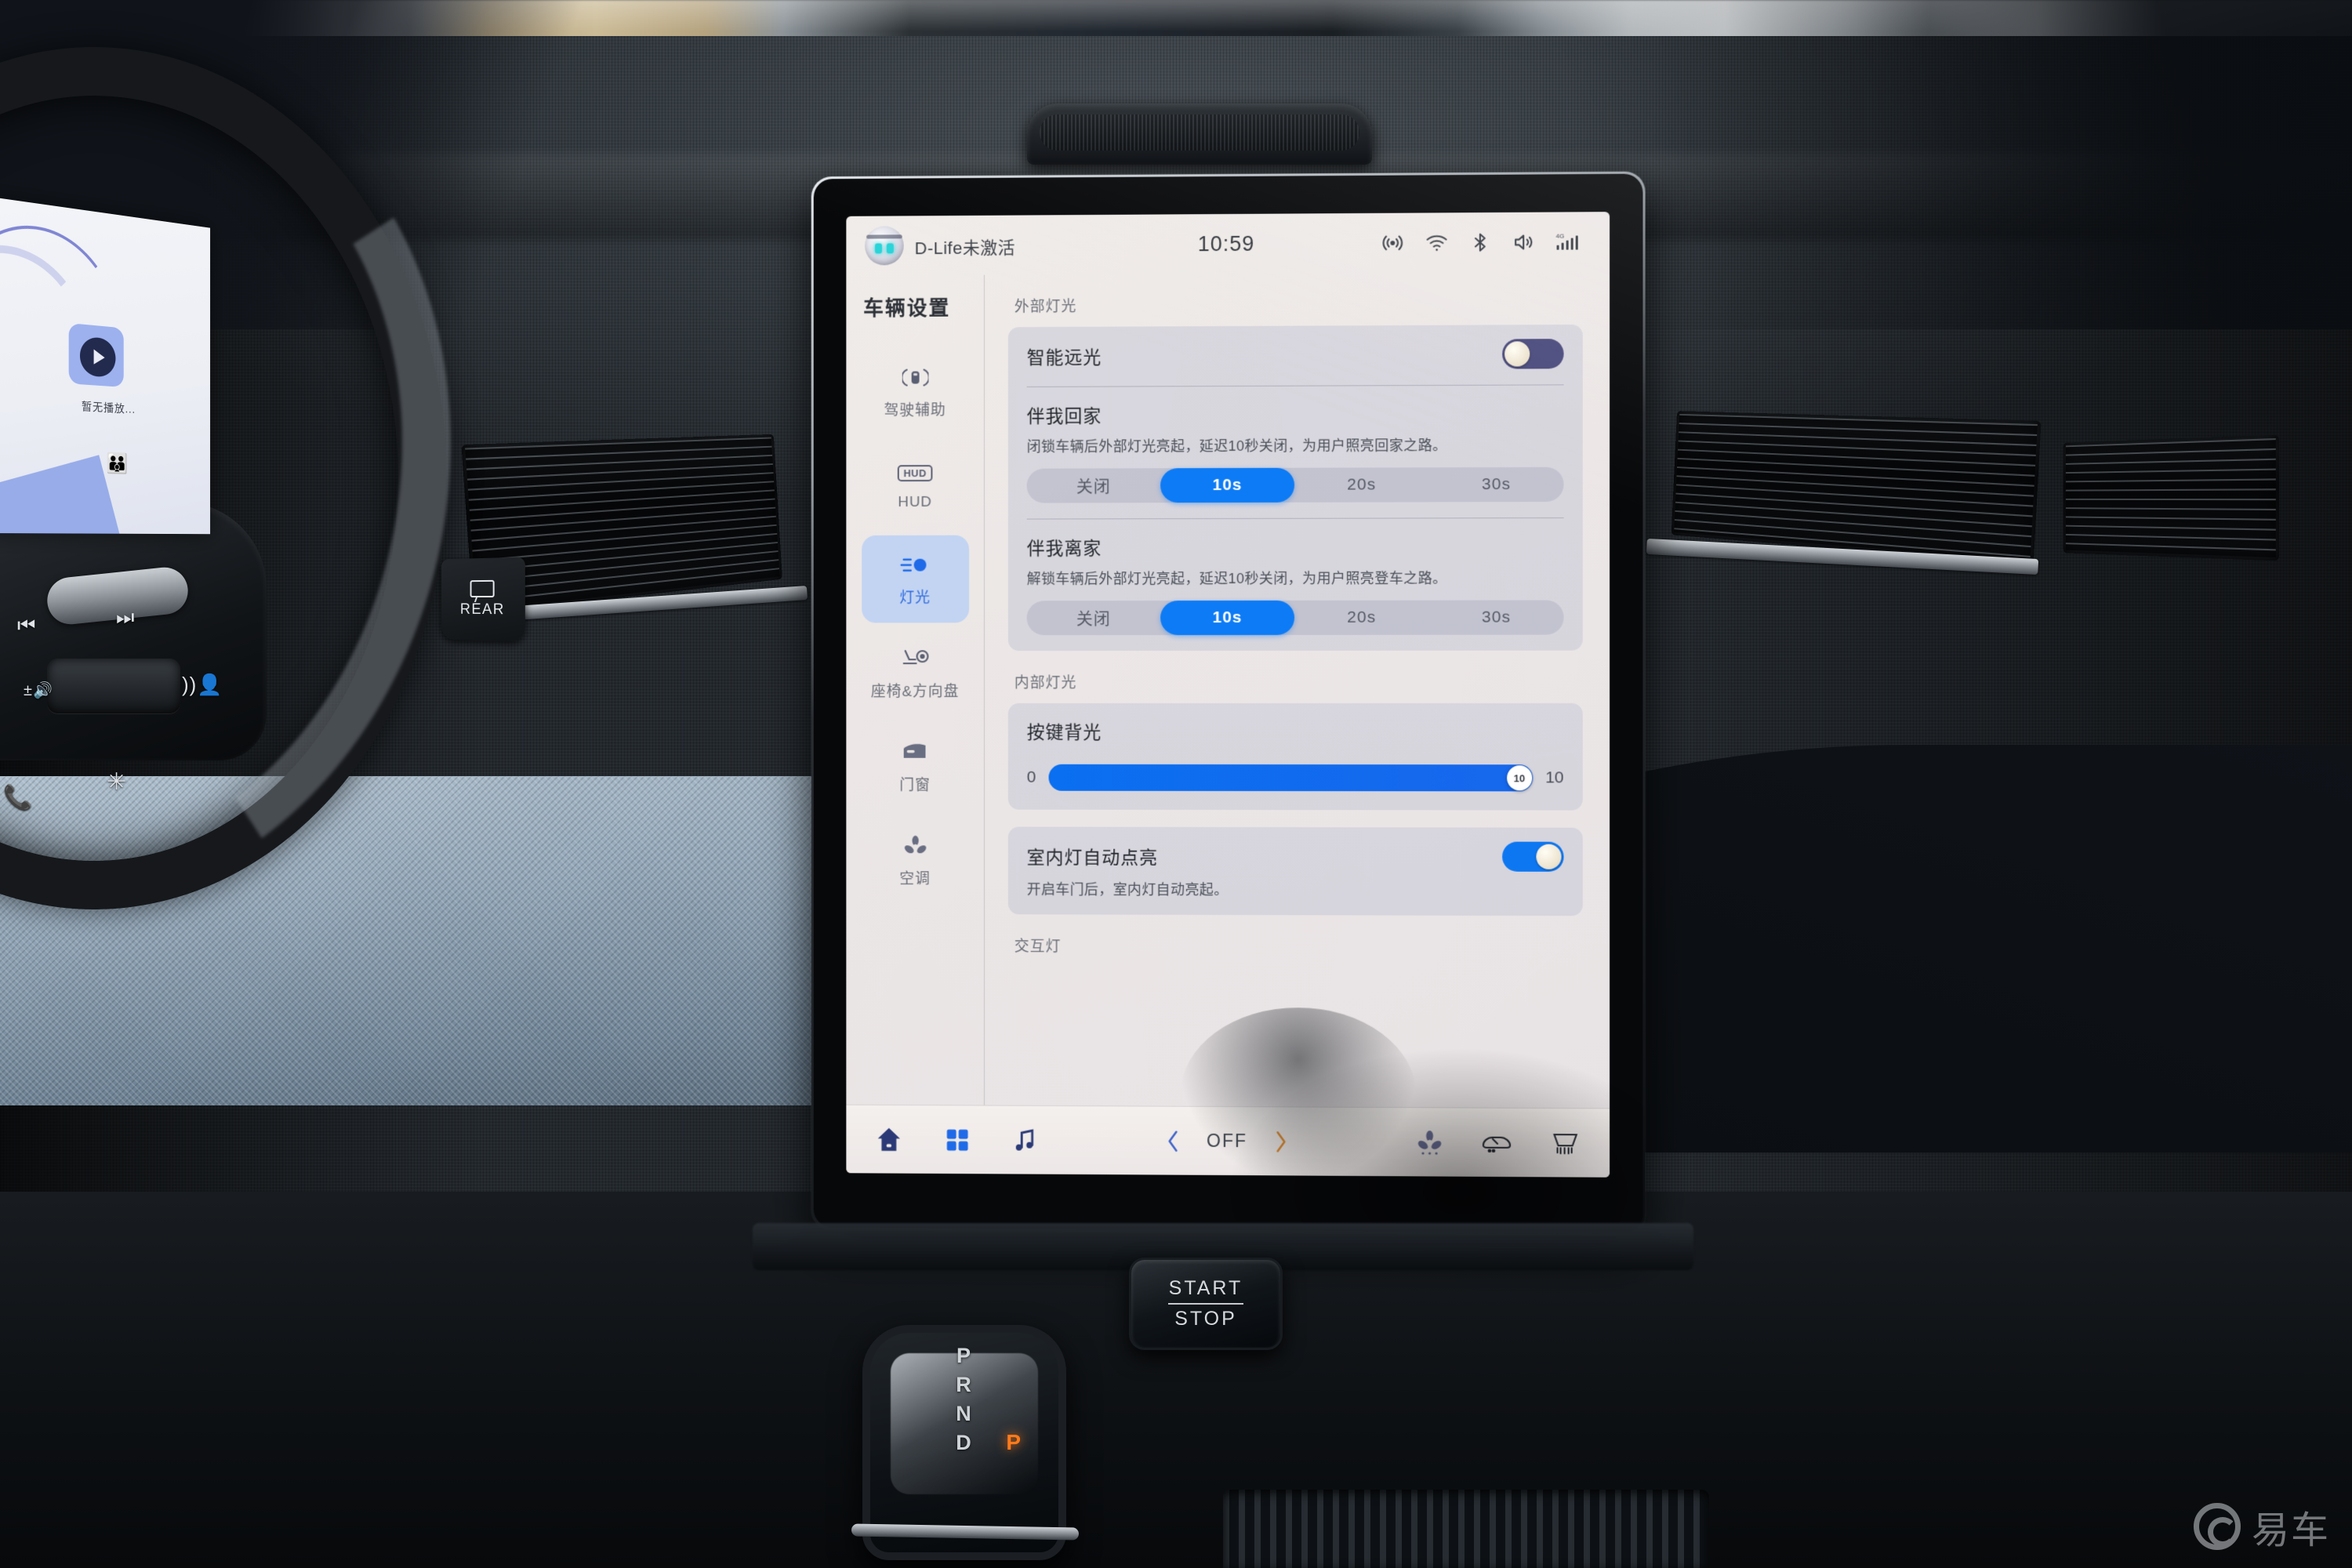 This screenshot has height=1568, width=2352. Describe the element at coordinates (964, 249) in the screenshot. I see `assistant-status-label: D-Life未激活` at that location.